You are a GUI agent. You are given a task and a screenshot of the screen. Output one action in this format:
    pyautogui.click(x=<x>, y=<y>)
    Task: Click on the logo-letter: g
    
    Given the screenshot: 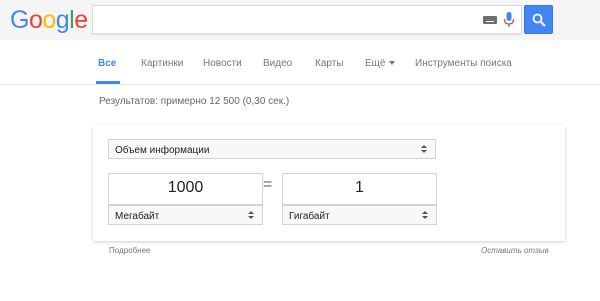 What is the action you would take?
    pyautogui.click(x=62, y=20)
    